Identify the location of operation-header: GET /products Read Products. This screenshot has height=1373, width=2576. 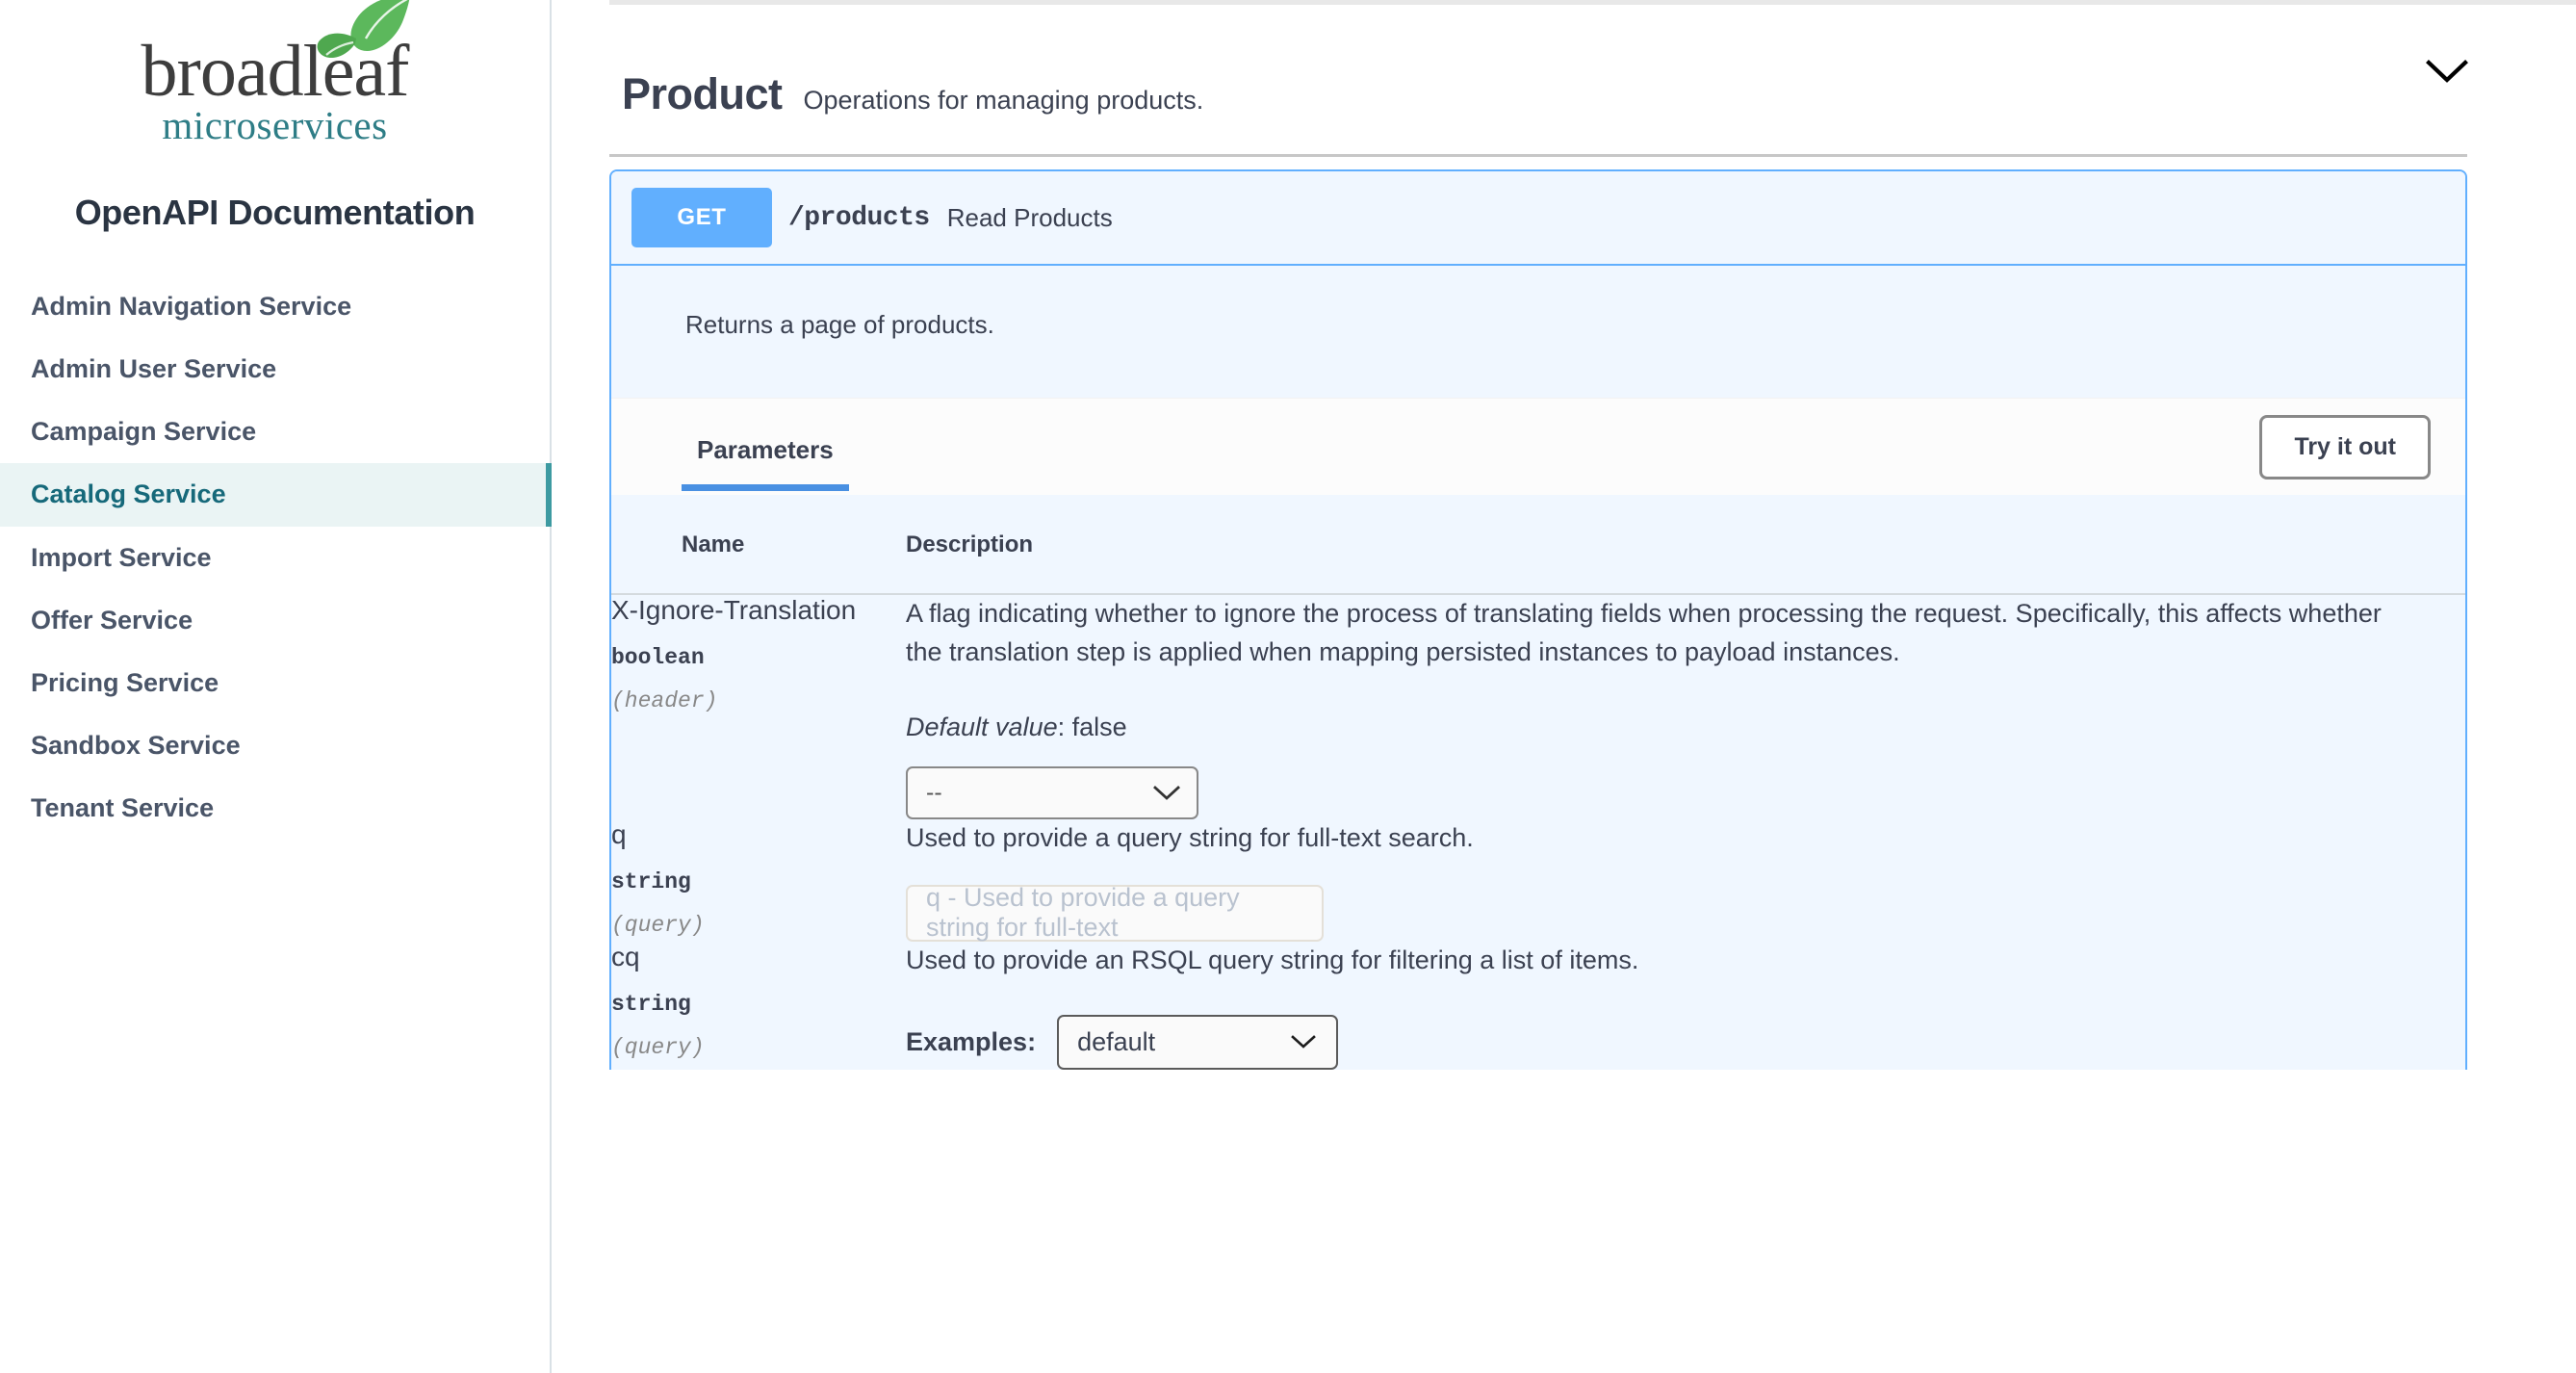
(1538, 218).